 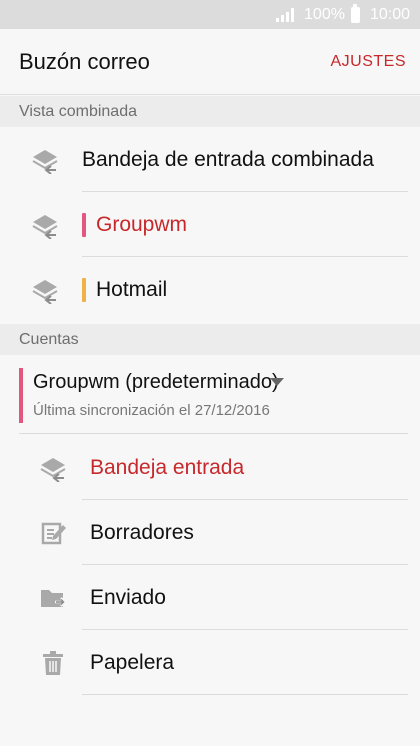 What do you see at coordinates (210, 339) in the screenshot?
I see `accounts-header: Cuentas` at bounding box center [210, 339].